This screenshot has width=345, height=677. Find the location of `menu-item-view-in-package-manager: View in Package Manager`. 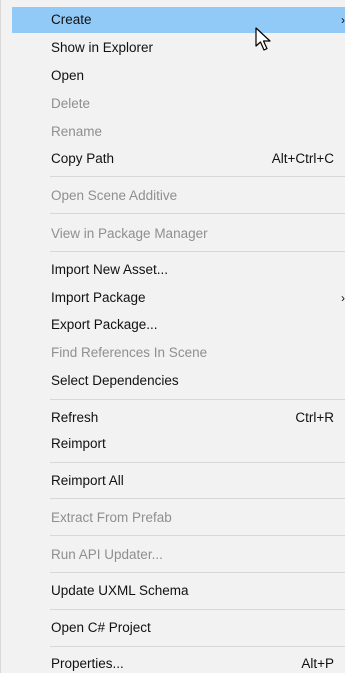

menu-item-view-in-package-manager: View in Package Manager is located at coordinates (178, 234).